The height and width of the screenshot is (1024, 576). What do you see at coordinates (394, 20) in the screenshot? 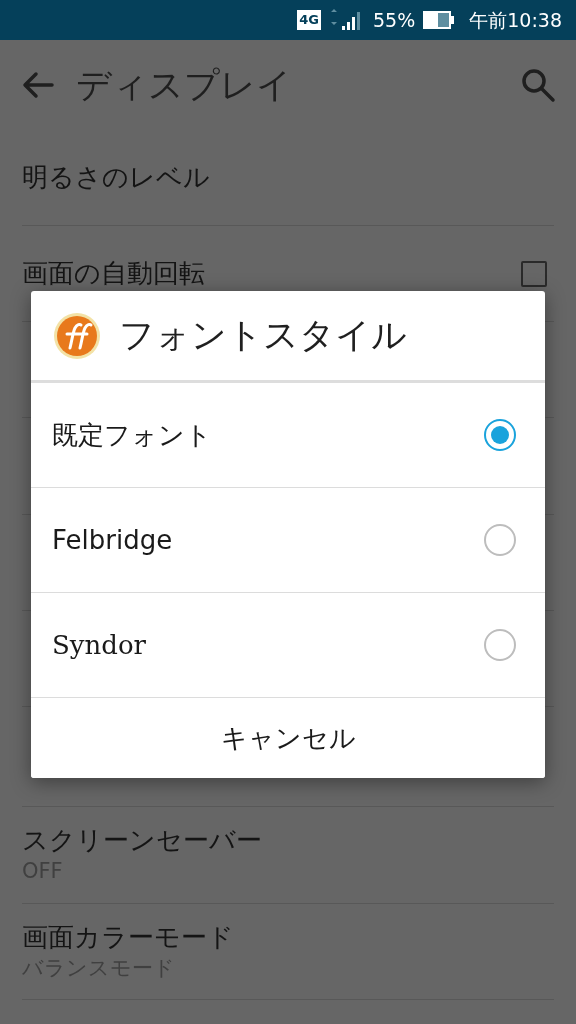
I see `battery-percent: 55%` at bounding box center [394, 20].